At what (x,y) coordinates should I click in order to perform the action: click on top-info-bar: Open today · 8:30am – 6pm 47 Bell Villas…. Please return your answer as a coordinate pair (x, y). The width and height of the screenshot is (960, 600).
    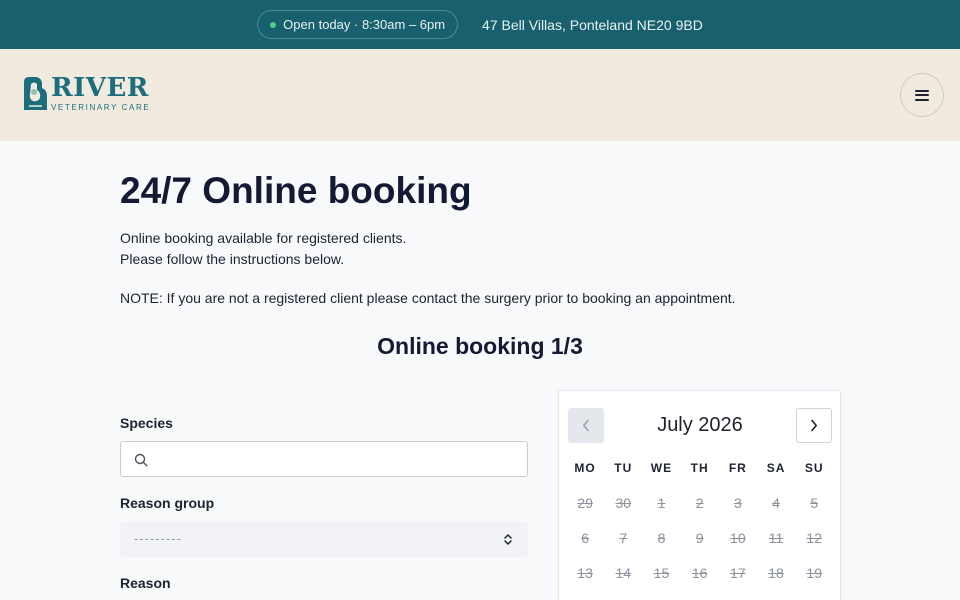
    Looking at the image, I should click on (480, 24).